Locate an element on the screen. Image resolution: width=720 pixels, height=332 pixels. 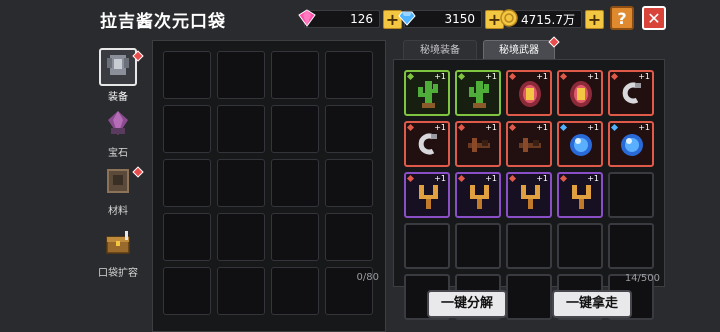
gem-icon is located at coordinates (118, 125).